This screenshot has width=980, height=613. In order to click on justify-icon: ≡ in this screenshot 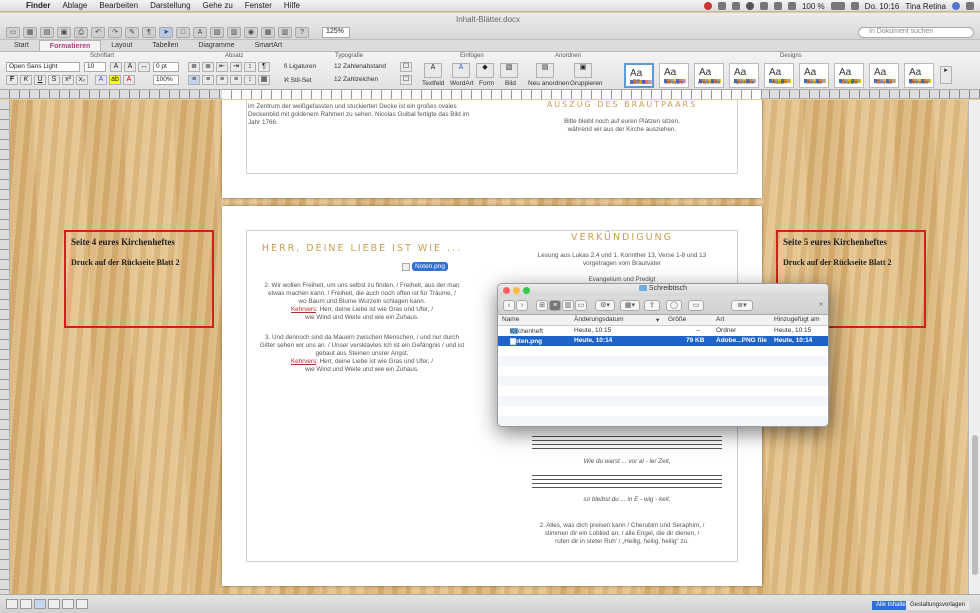, I will do `click(236, 80)`.